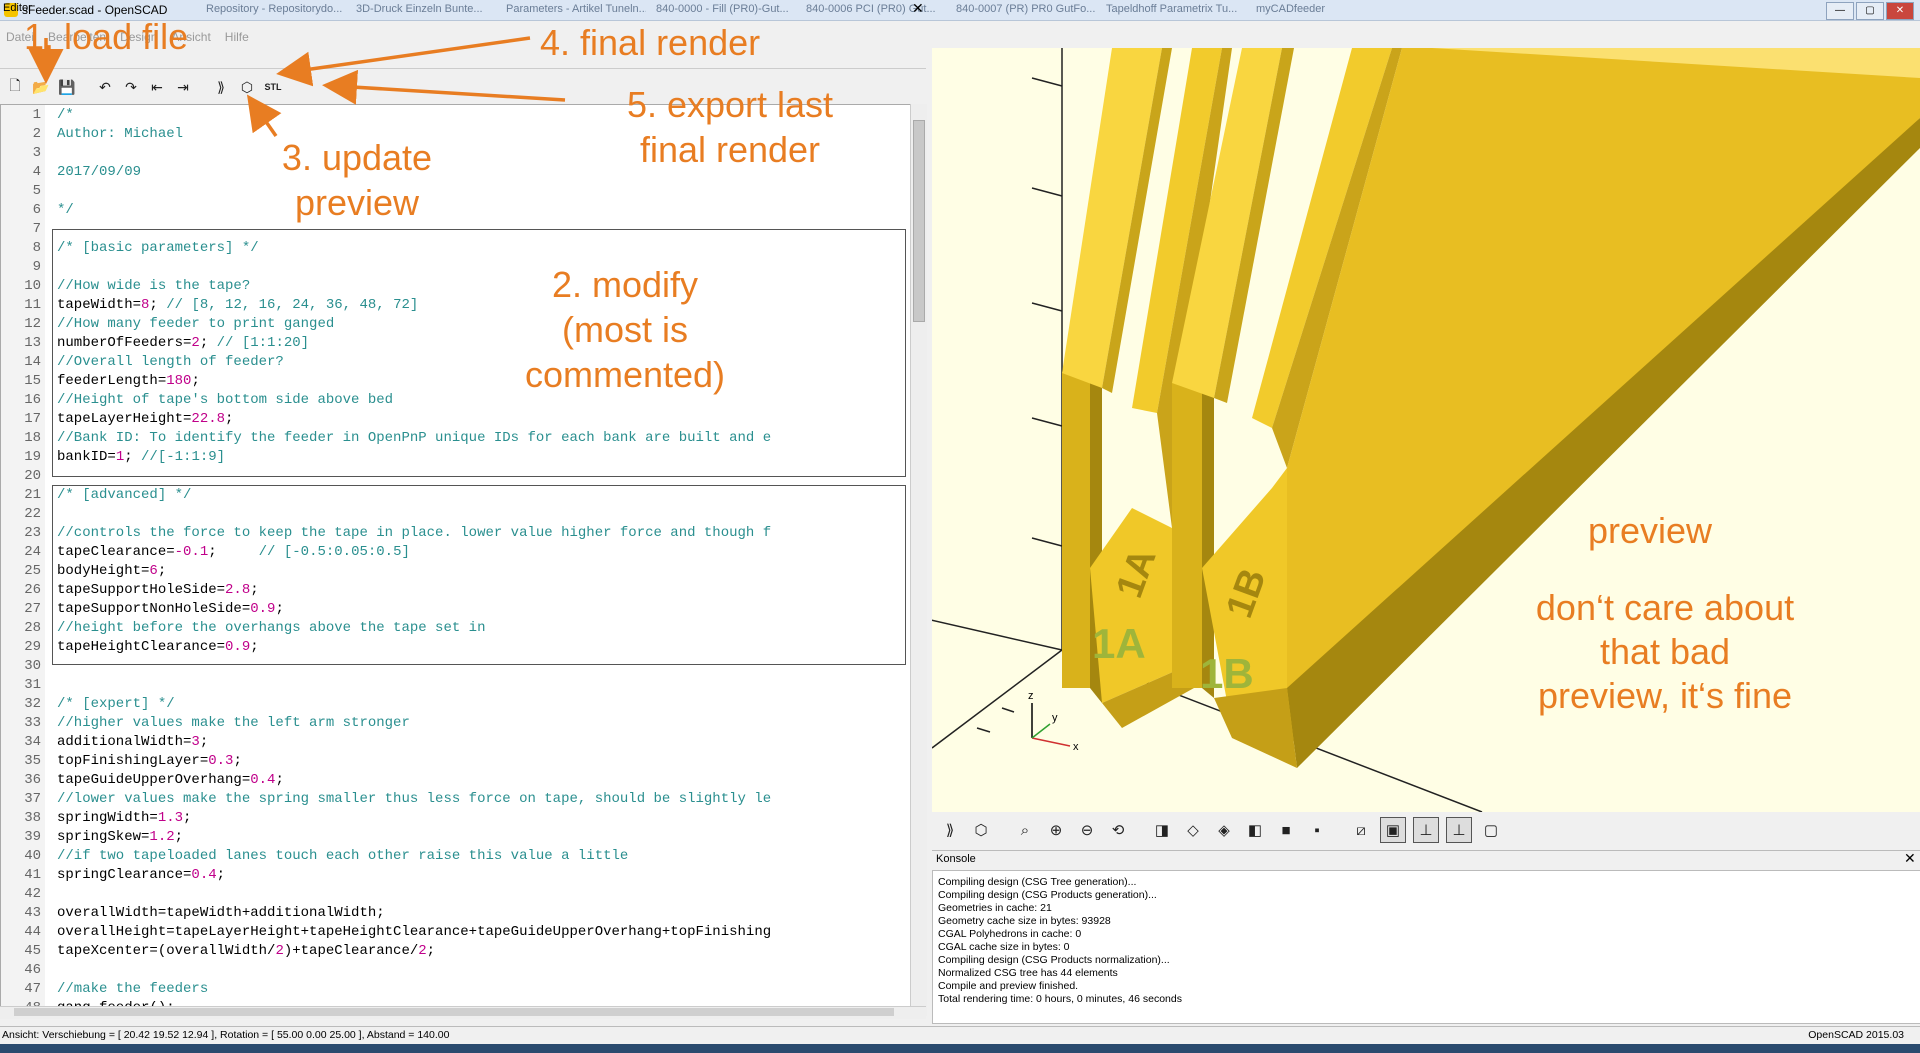 The image size is (1920, 1053). Describe the element at coordinates (625, 329) in the screenshot. I see `annotation-modify-2: (most is` at that location.